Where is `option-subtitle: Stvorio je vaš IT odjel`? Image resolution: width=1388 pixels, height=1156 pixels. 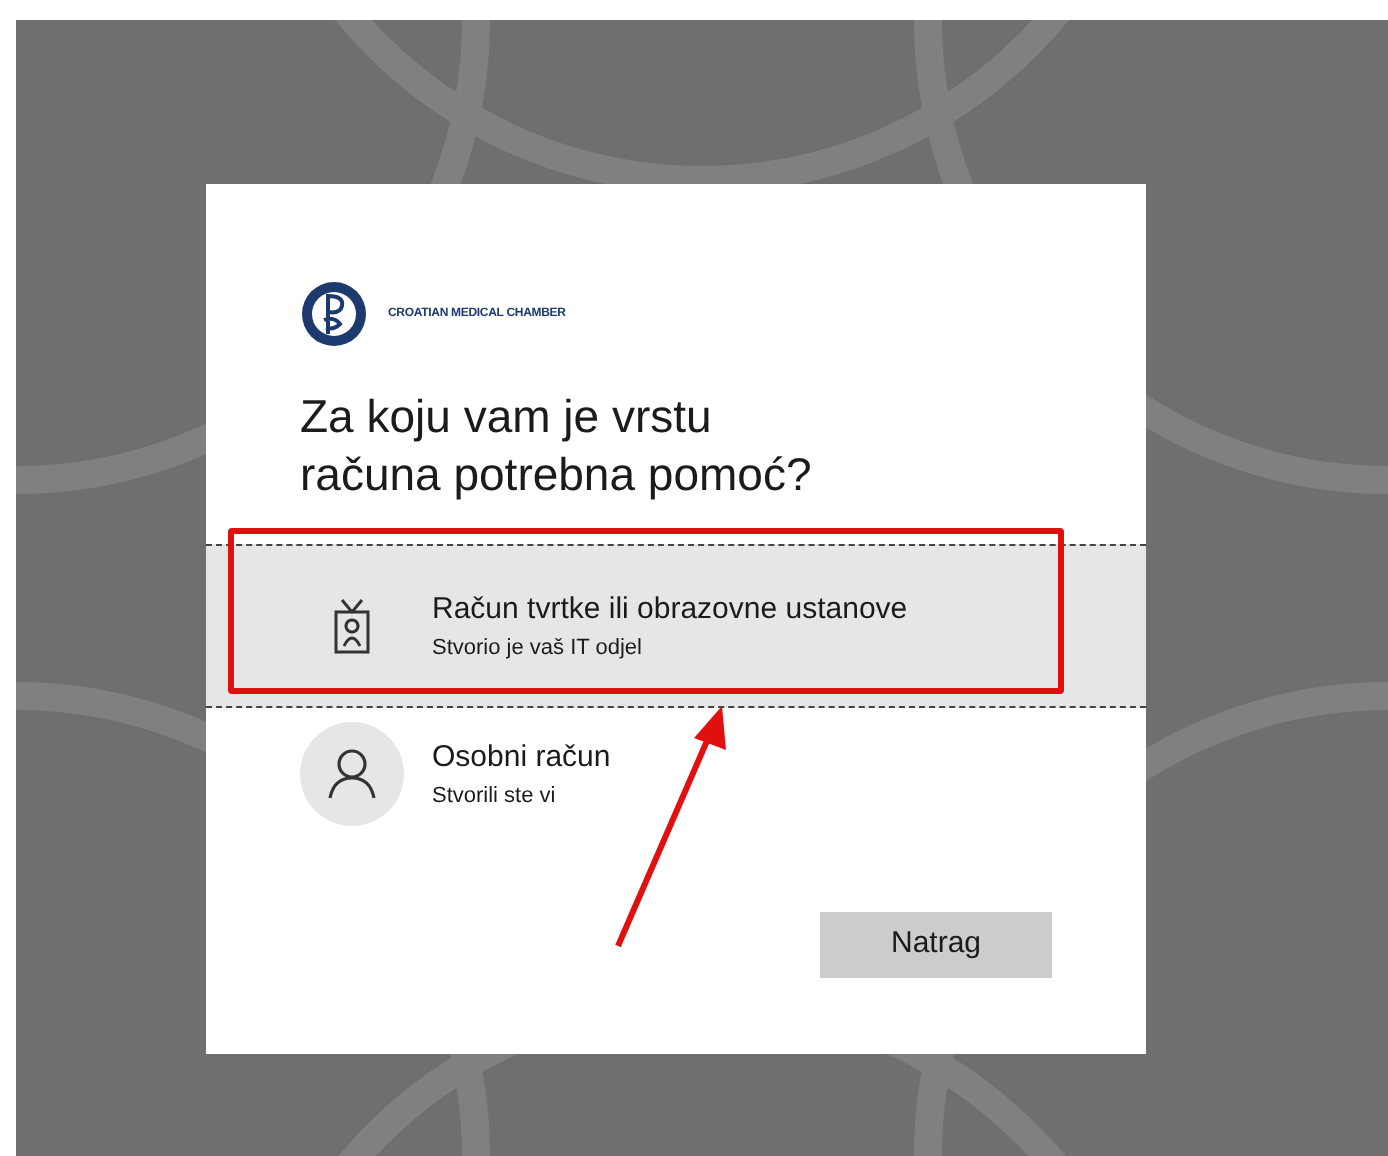 option-subtitle: Stvorio je vaš IT odjel is located at coordinates (538, 649).